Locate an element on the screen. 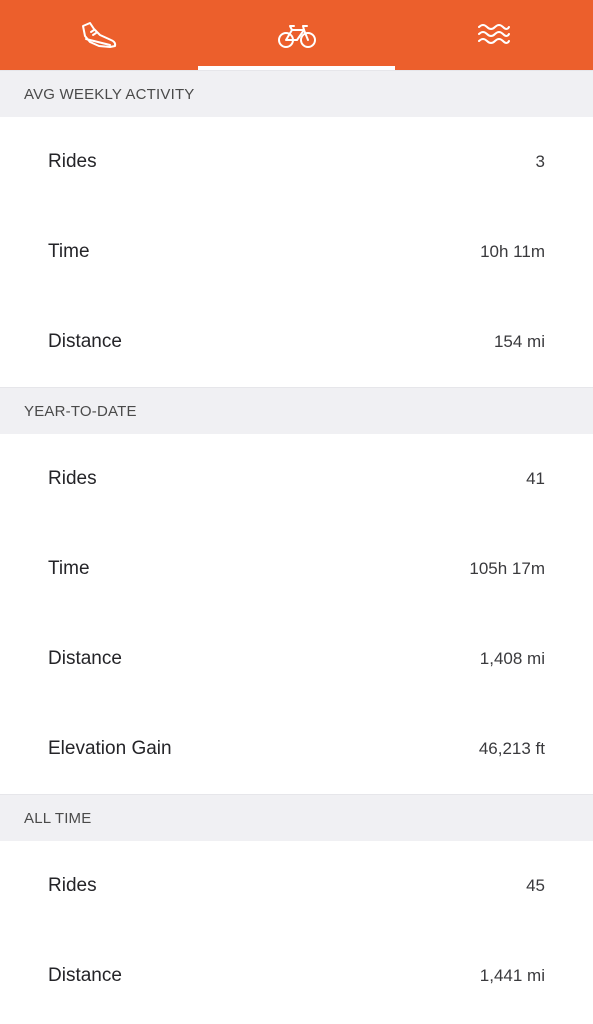 This screenshot has width=593, height=1024. stat-row: Time 10h 11m is located at coordinates (296, 252).